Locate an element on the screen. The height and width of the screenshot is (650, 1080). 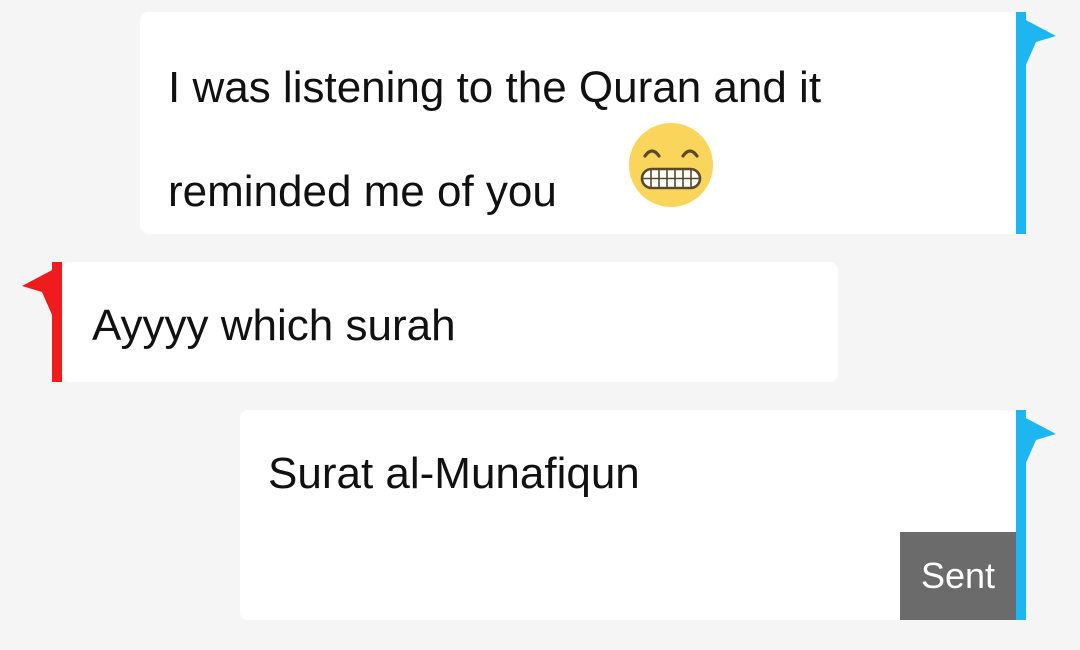
message-bubble-incoming: Ayyyy which surah is located at coordinates (450, 322).